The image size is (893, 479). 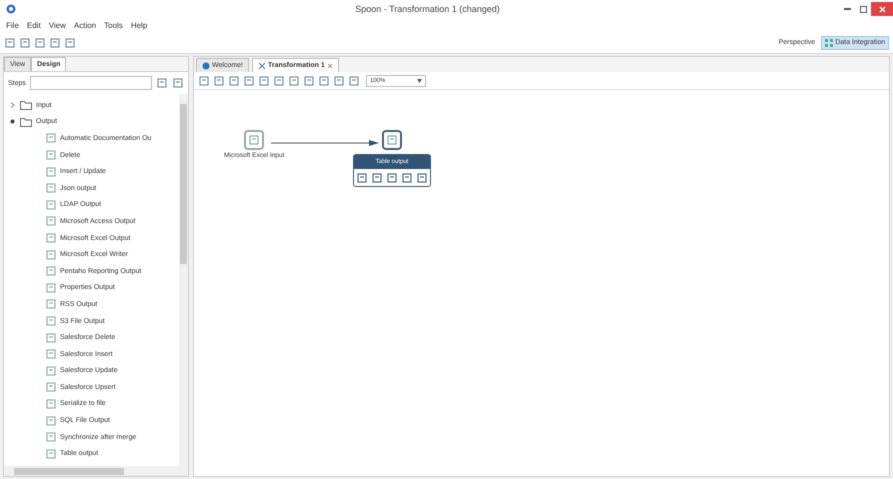 I want to click on vertical-scrollbar, so click(x=183, y=280).